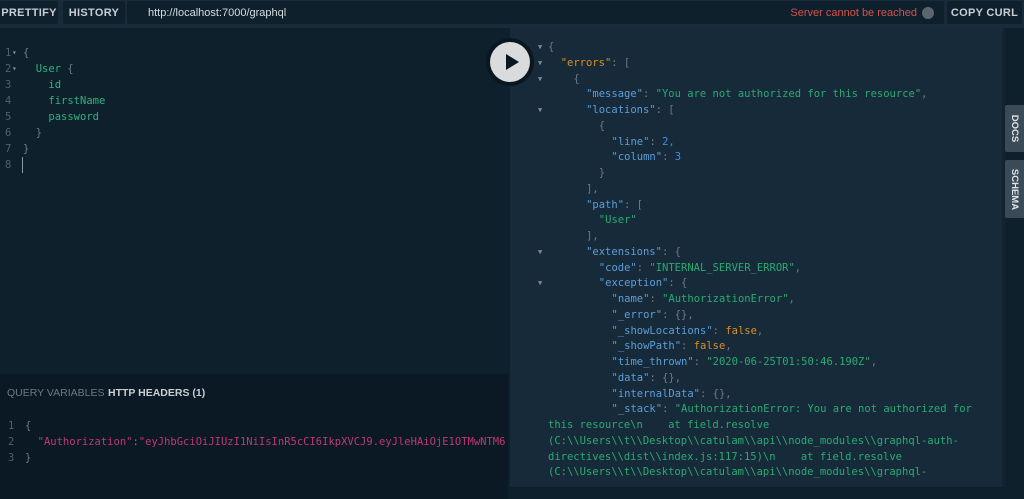 The height and width of the screenshot is (499, 1024). I want to click on code-token: "extensions", so click(624, 251).